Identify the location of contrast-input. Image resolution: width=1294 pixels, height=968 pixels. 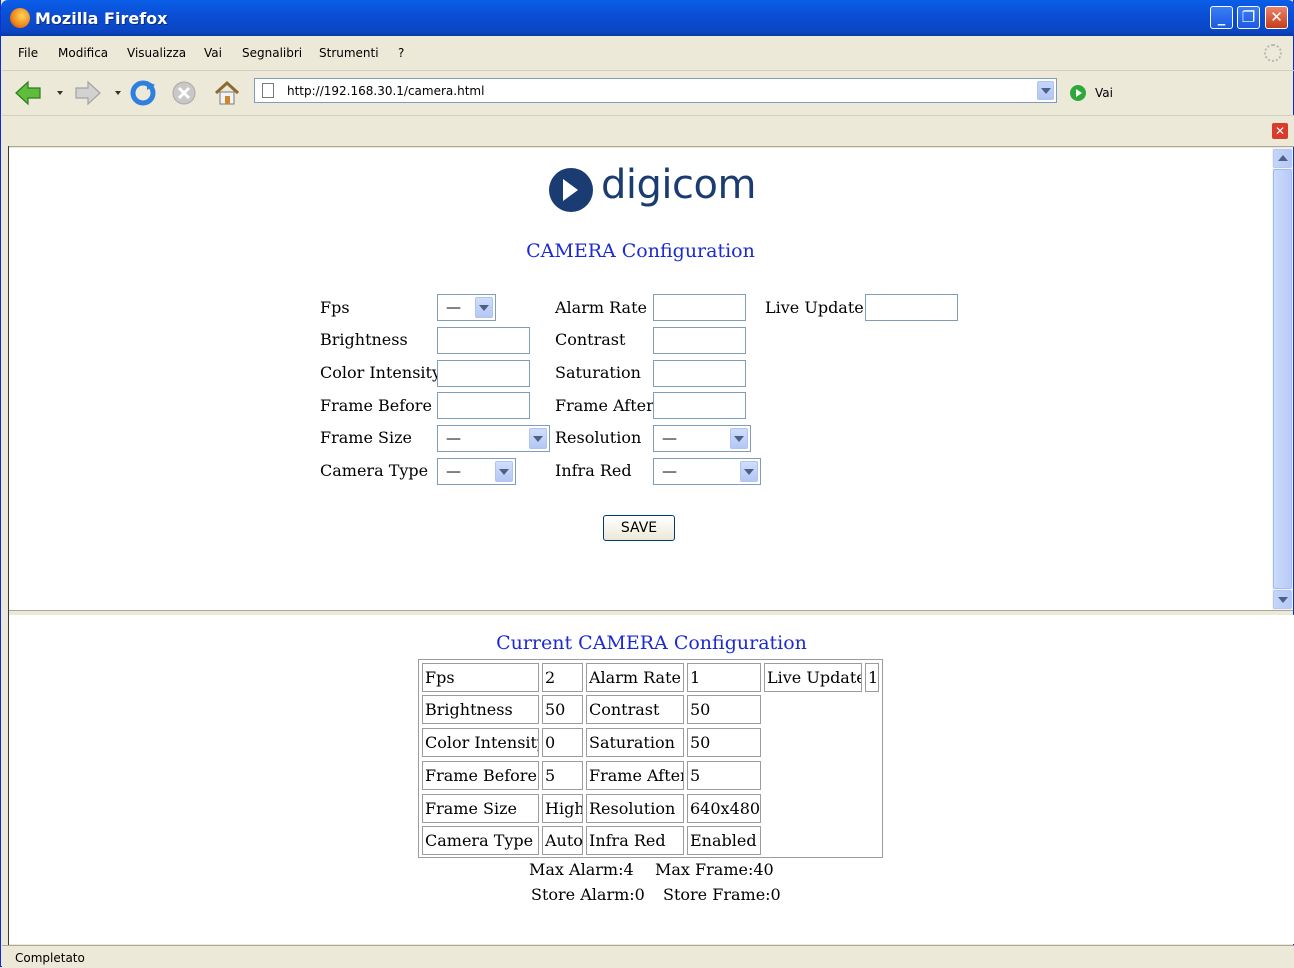
(699, 340).